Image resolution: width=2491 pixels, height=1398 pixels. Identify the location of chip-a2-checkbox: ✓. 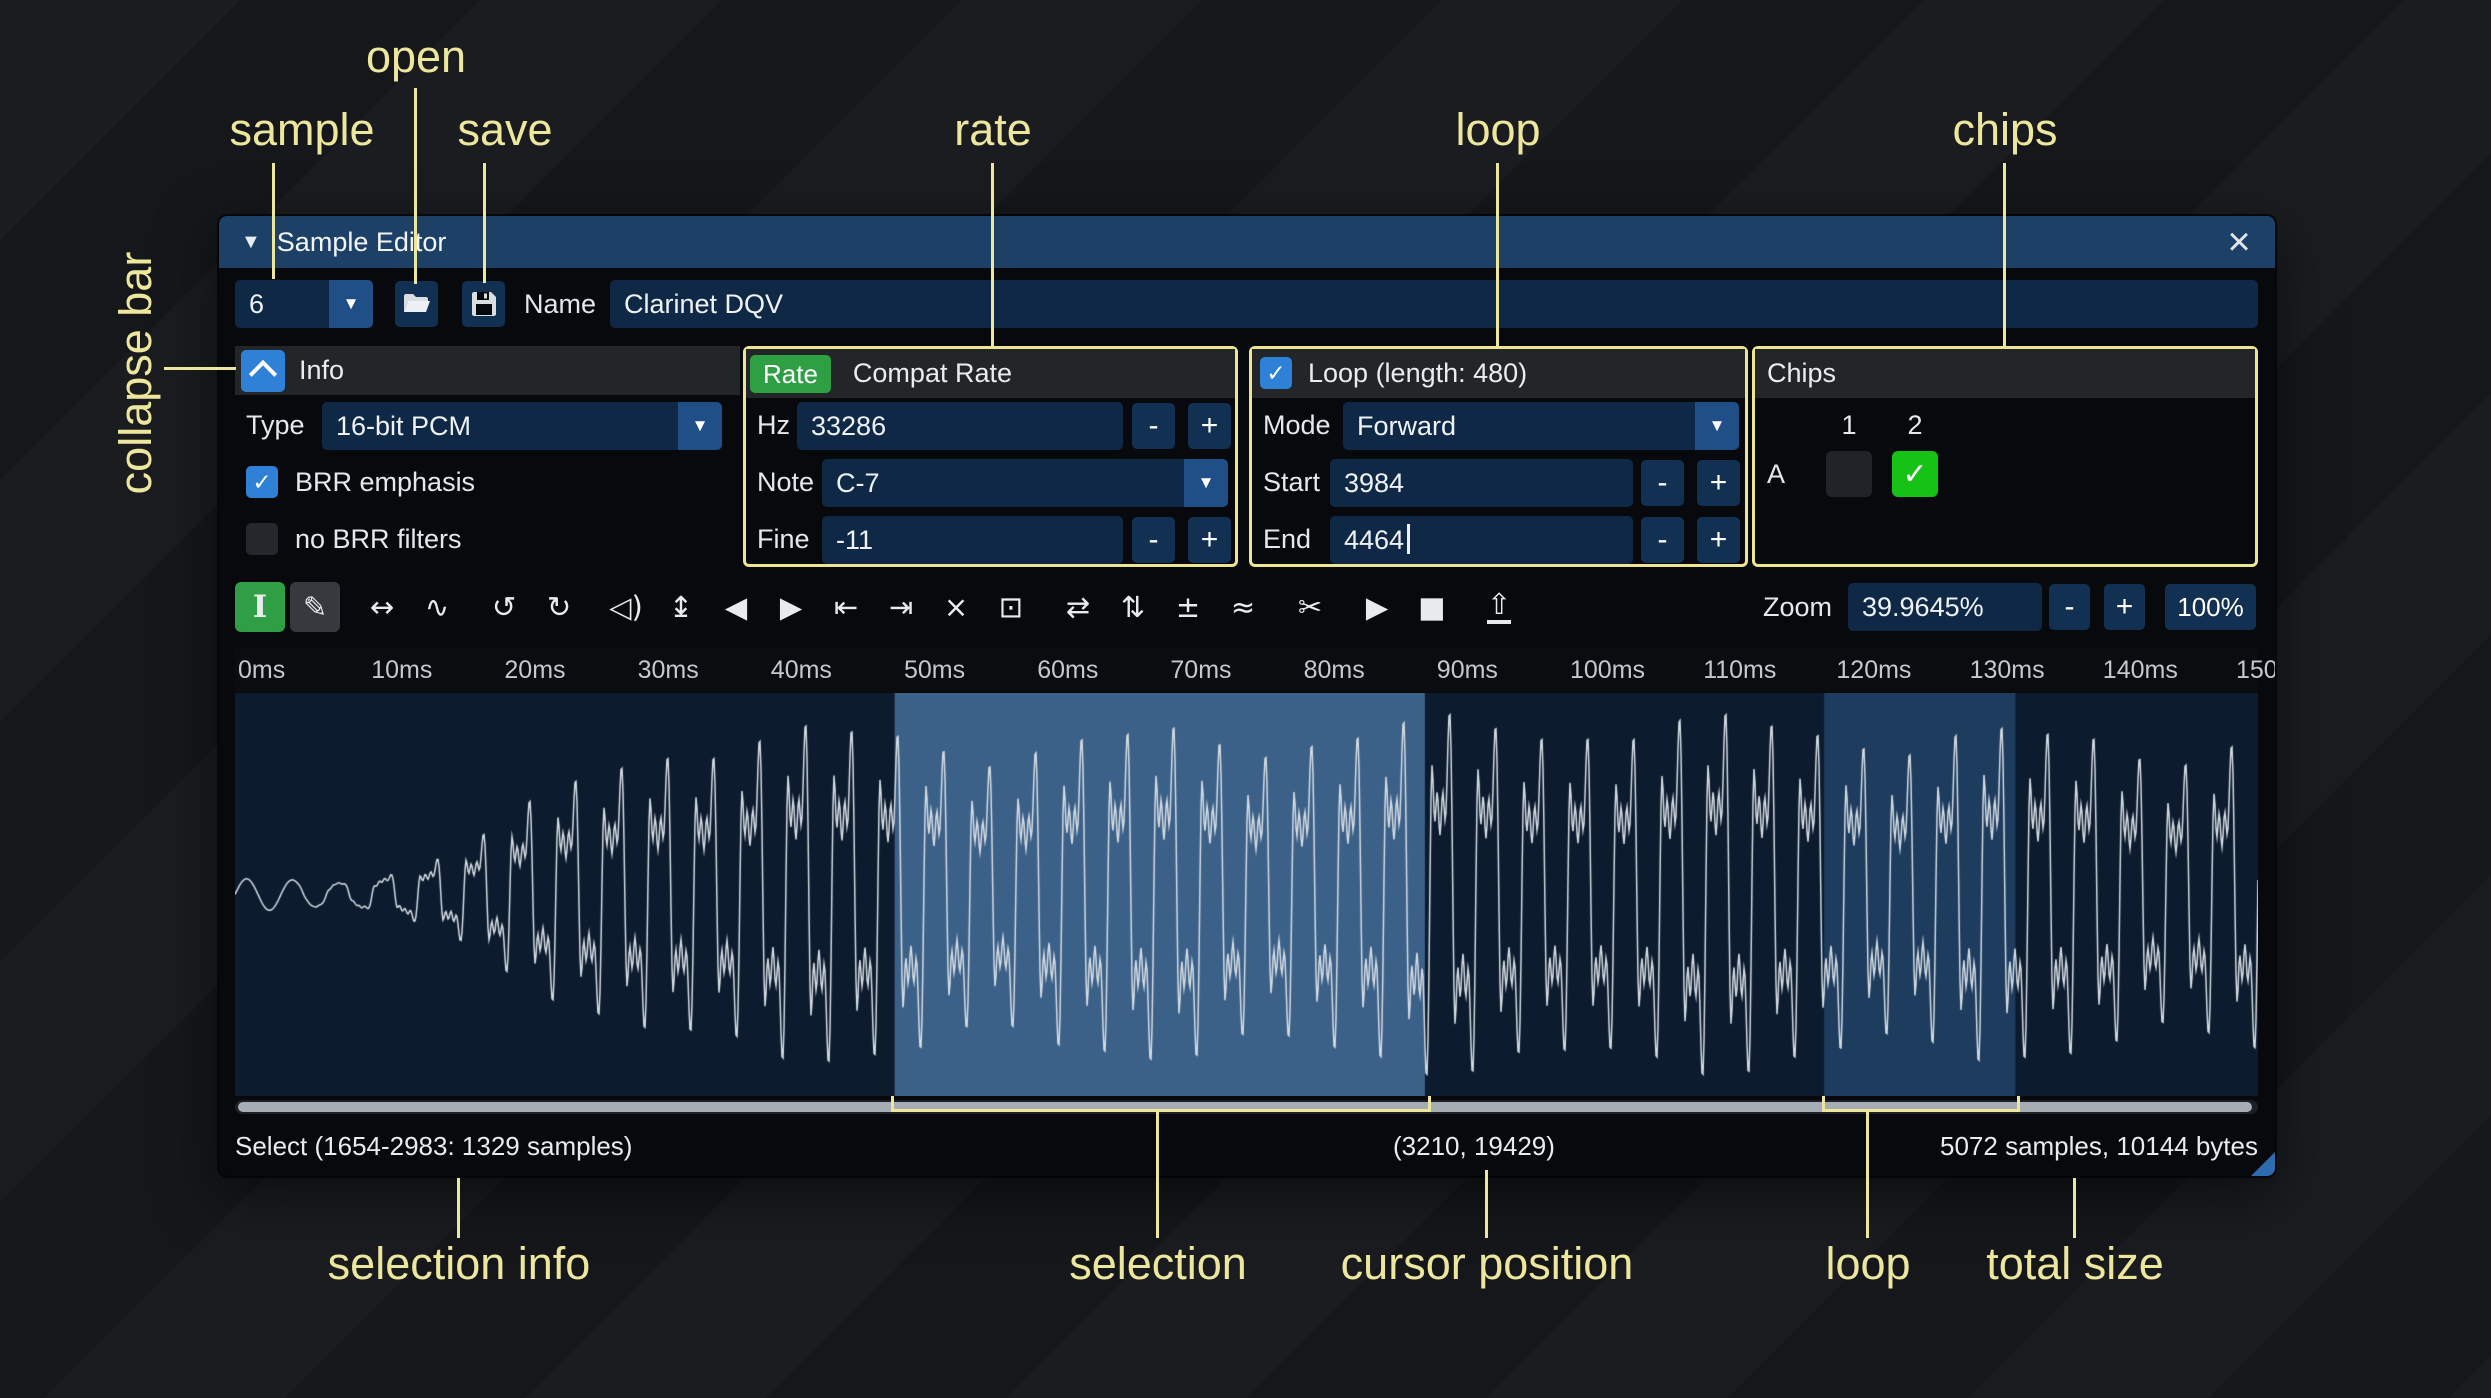
(1915, 474).